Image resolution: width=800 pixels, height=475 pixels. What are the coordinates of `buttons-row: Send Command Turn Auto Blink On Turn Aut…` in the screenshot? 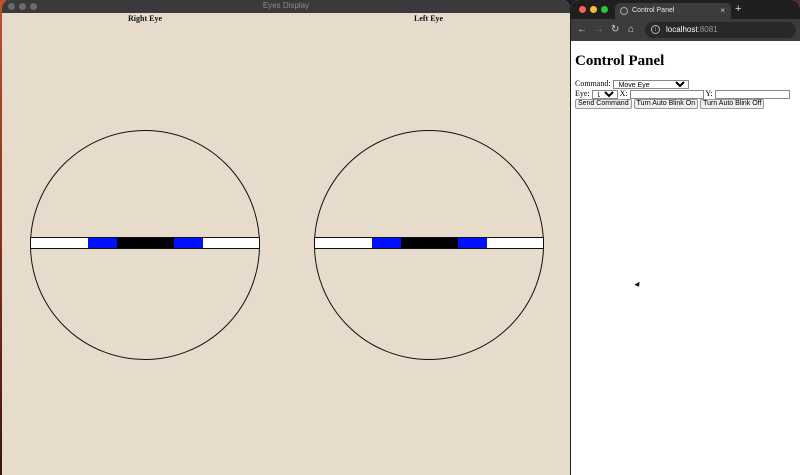 It's located at (685, 104).